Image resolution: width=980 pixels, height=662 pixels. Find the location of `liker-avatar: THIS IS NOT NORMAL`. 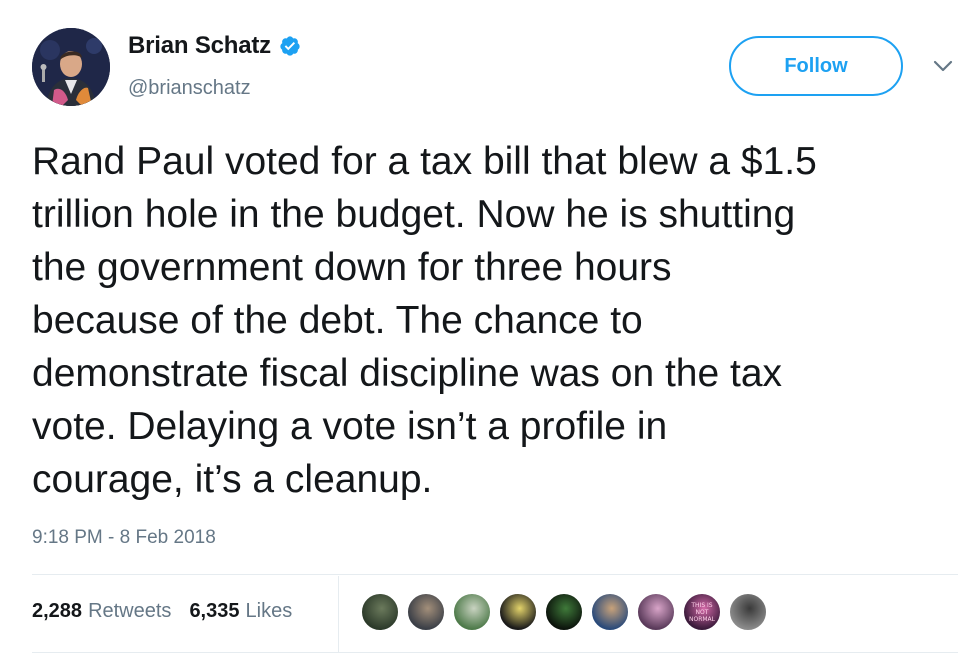

liker-avatar: THIS IS NOT NORMAL is located at coordinates (702, 612).